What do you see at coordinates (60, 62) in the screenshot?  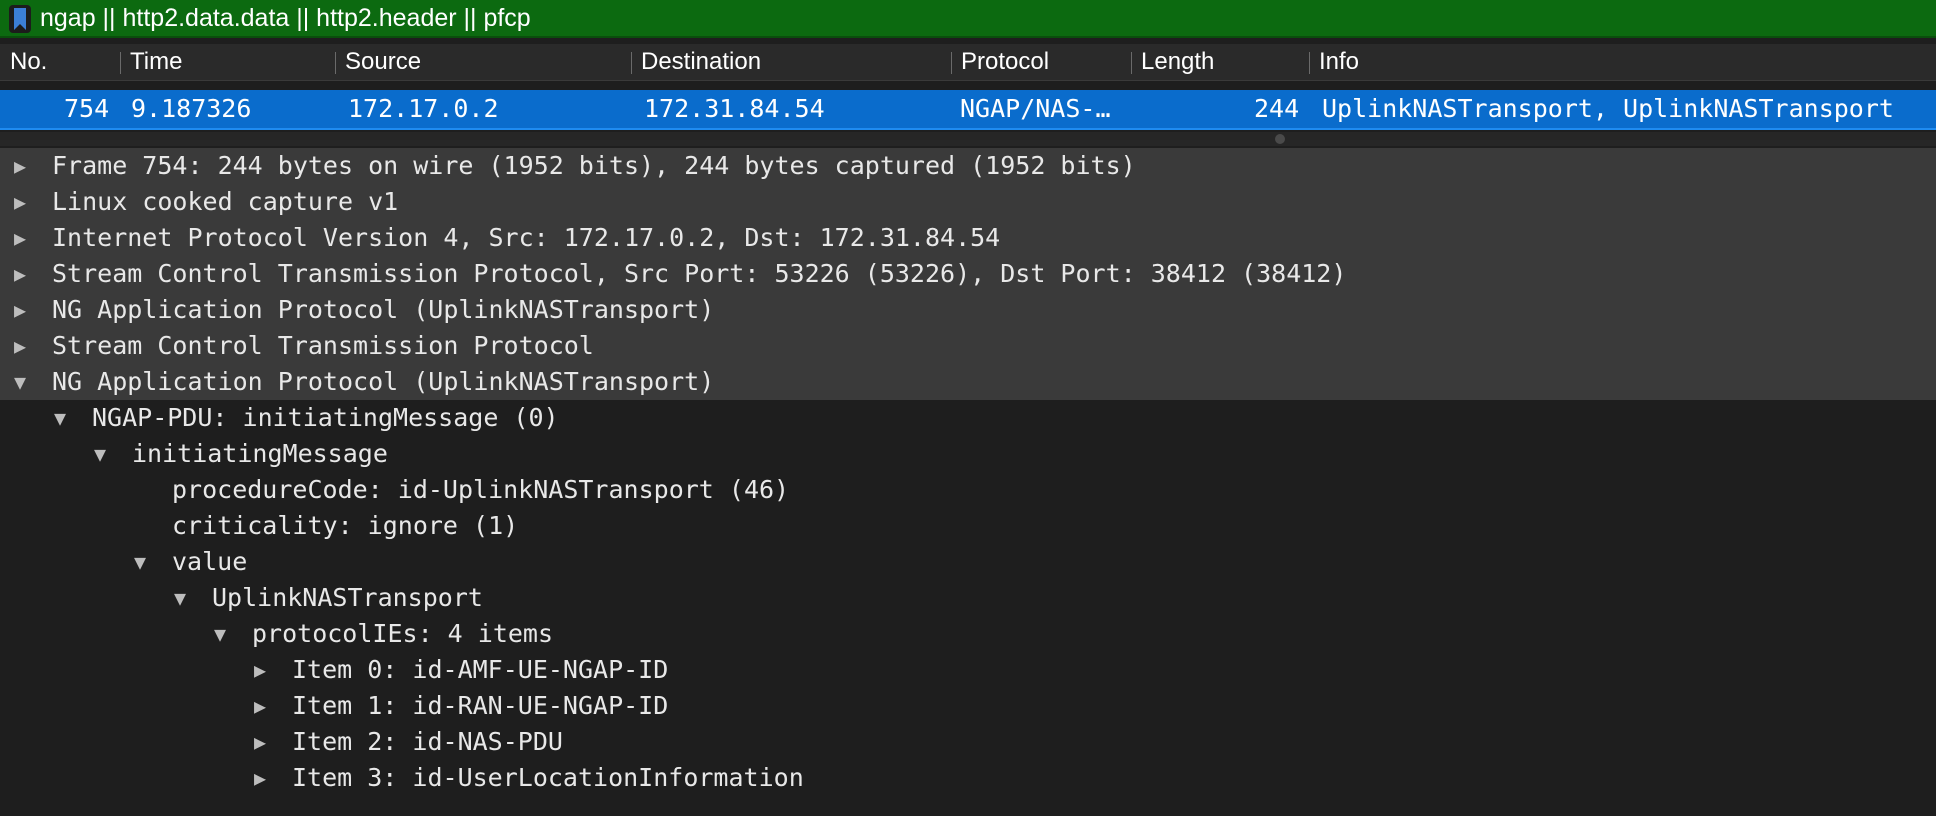 I see `column-header-no: No.` at bounding box center [60, 62].